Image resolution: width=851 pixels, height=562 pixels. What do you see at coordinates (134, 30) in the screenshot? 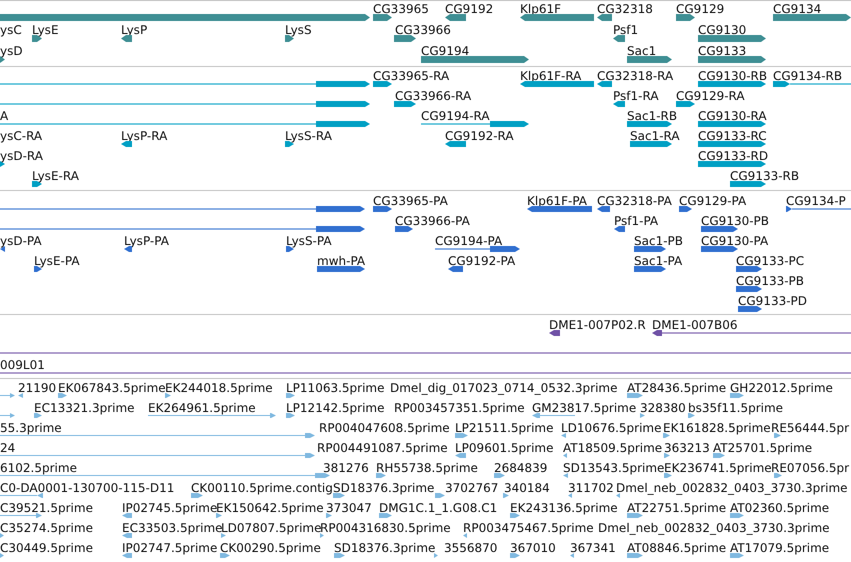
I see `feature-label: LysP` at bounding box center [134, 30].